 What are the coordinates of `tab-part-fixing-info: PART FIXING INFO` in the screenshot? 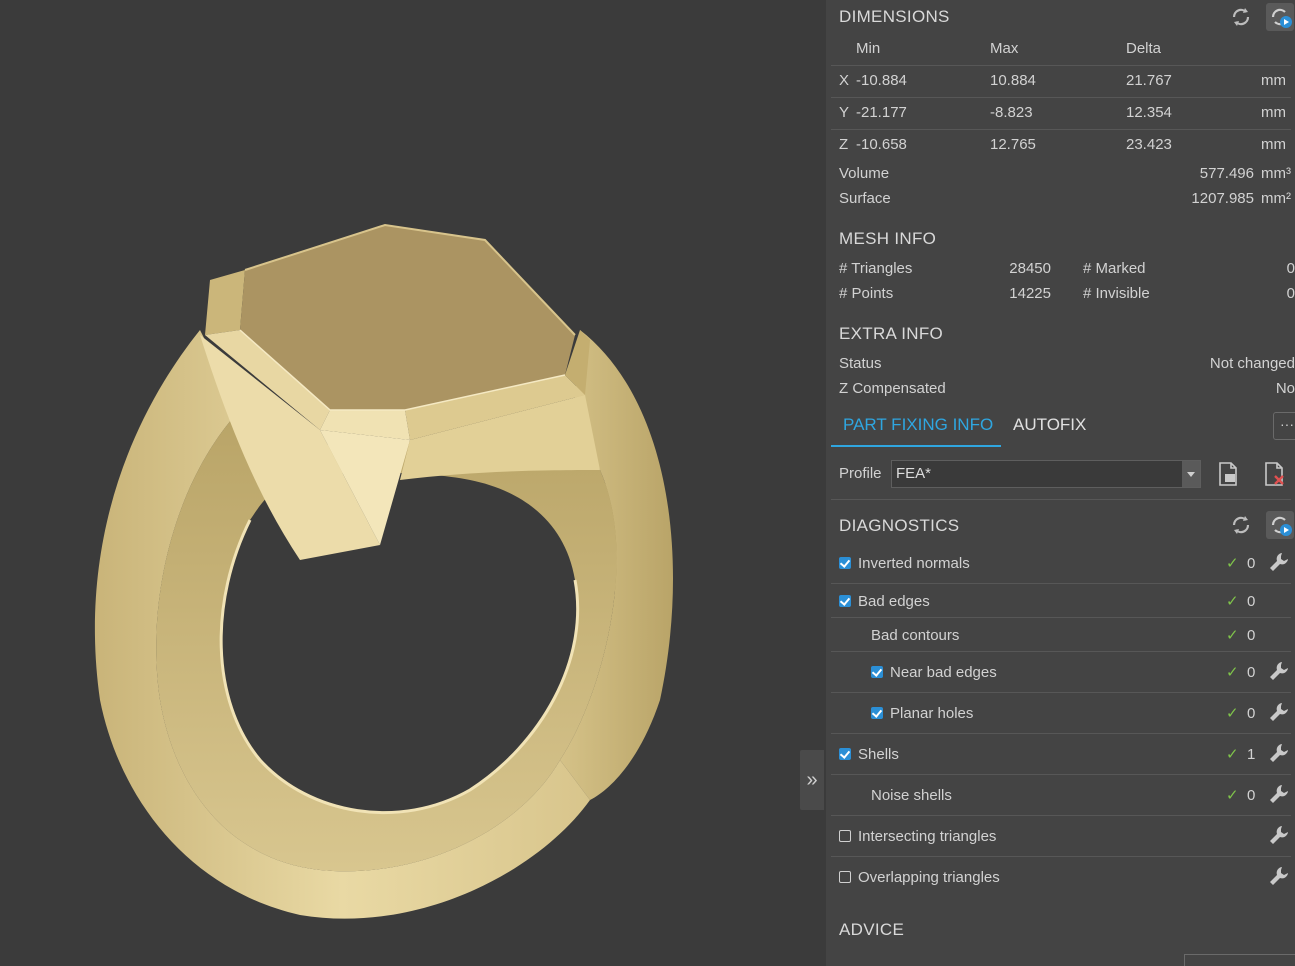 It's located at (918, 425).